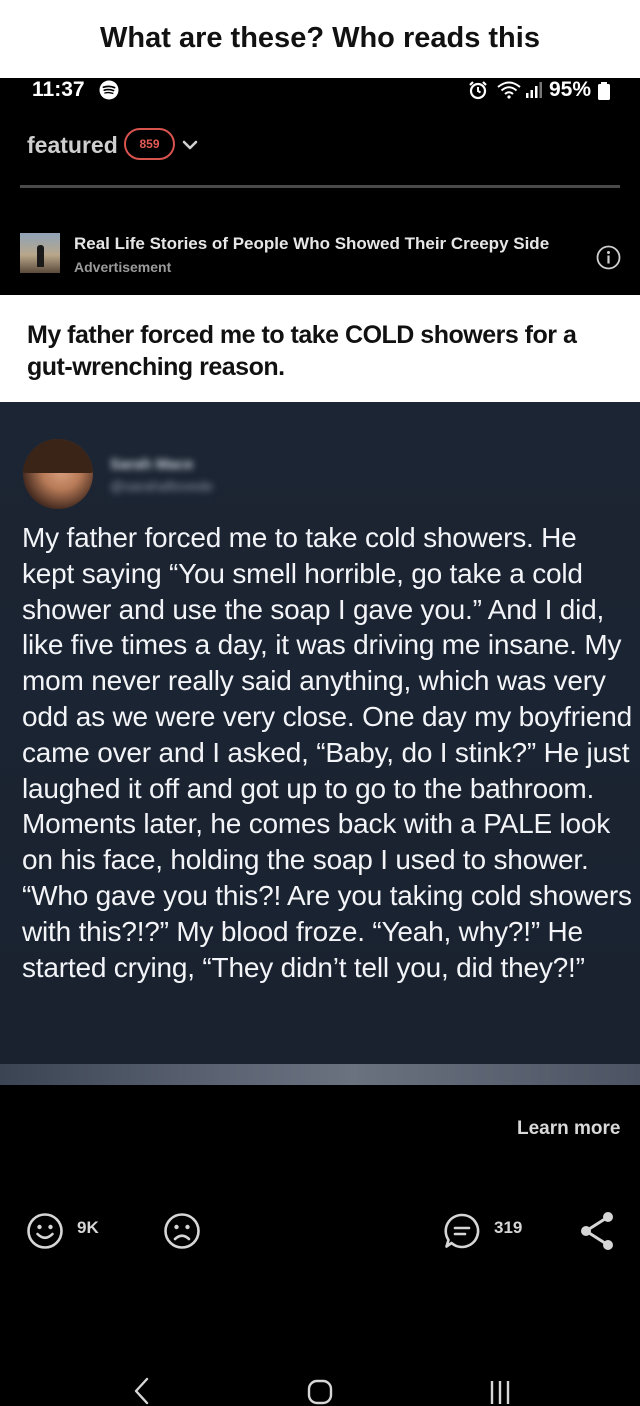 This screenshot has width=640, height=1406. What do you see at coordinates (152, 464) in the screenshot?
I see `author-name: Sarah Mace` at bounding box center [152, 464].